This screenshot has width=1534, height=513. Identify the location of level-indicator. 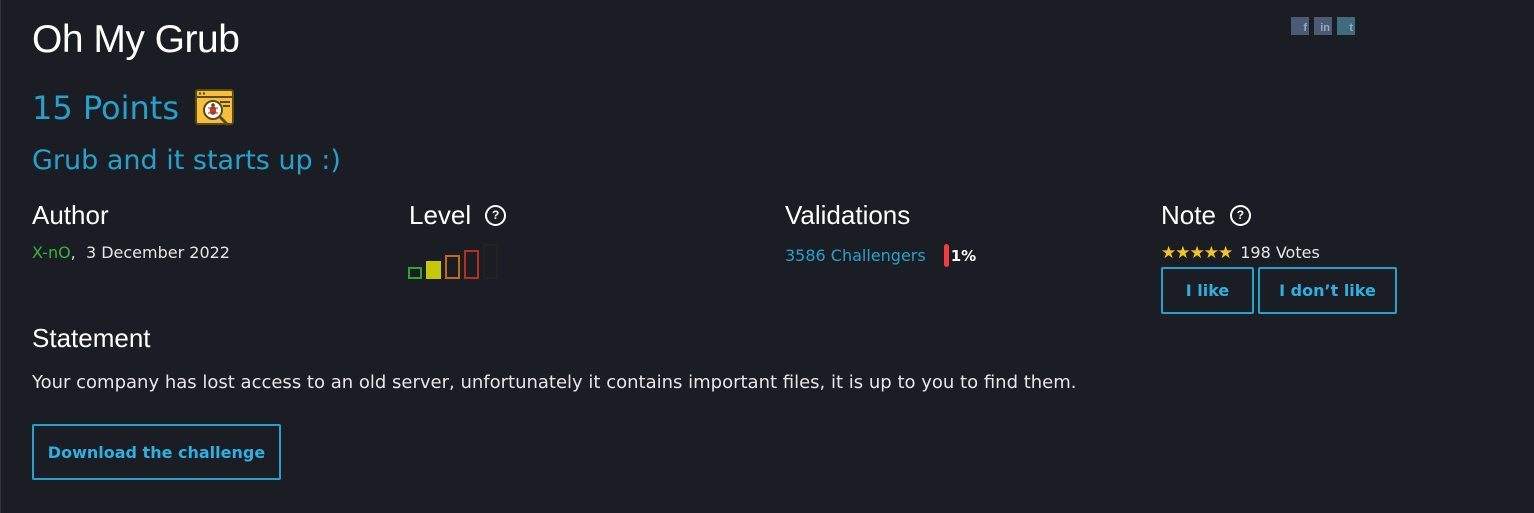
(458, 261).